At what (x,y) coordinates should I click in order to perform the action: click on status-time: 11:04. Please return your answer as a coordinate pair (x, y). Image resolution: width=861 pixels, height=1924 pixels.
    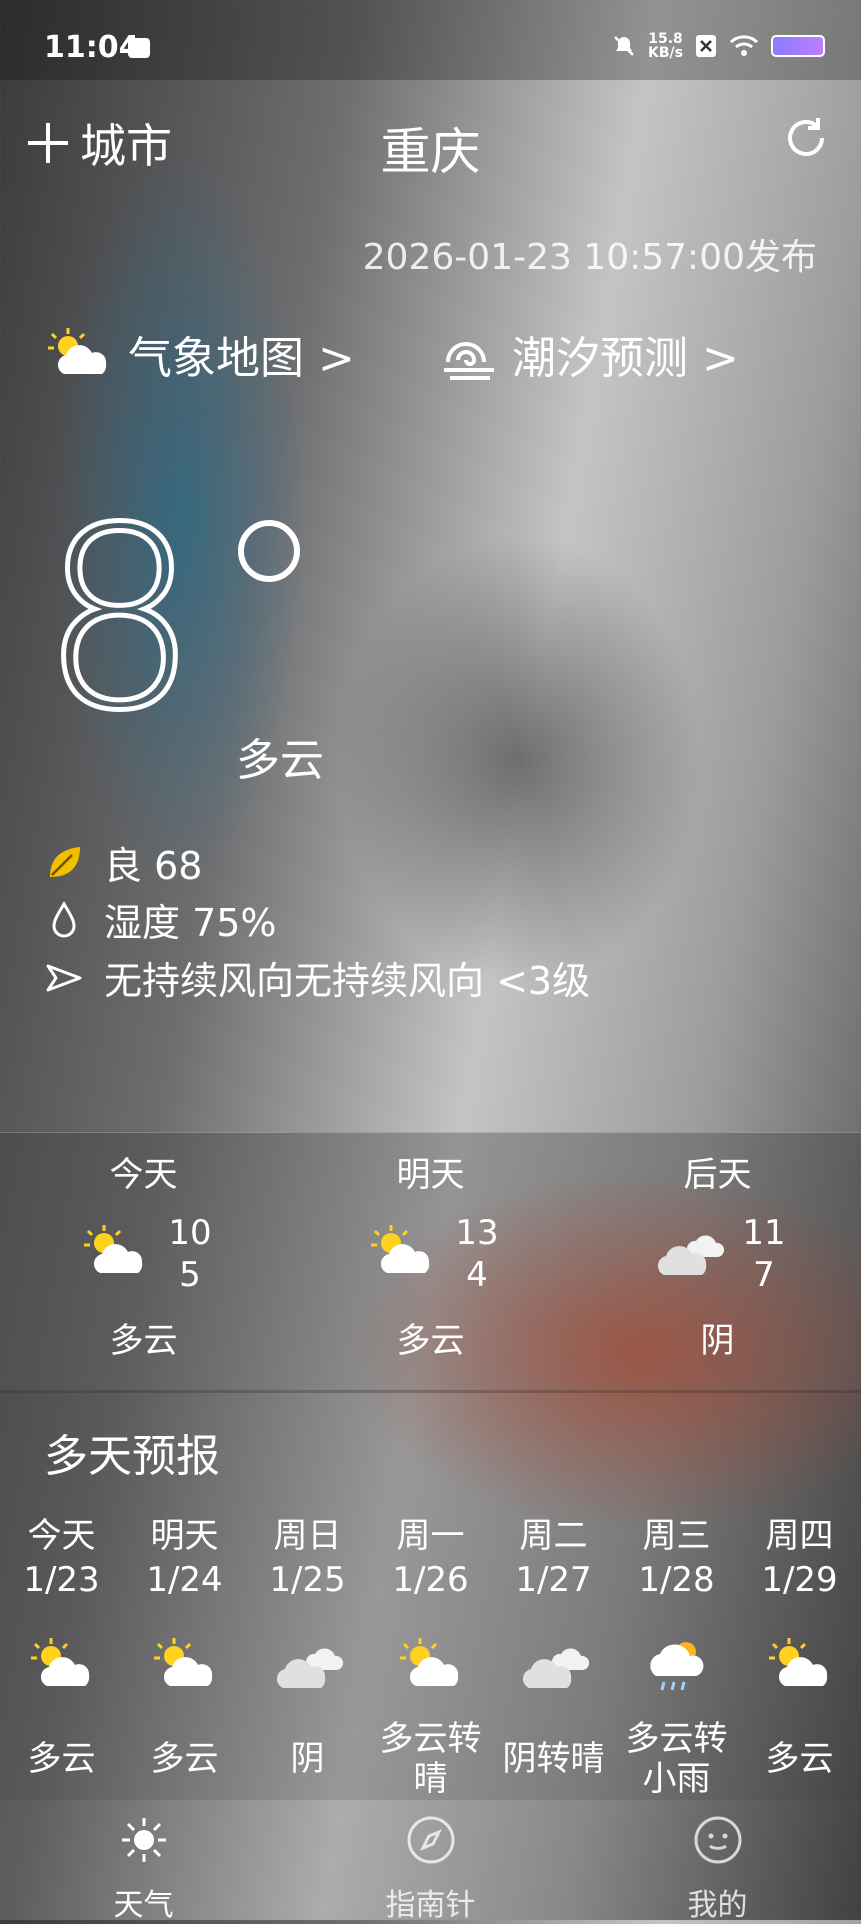
    Looking at the image, I should click on (92, 47).